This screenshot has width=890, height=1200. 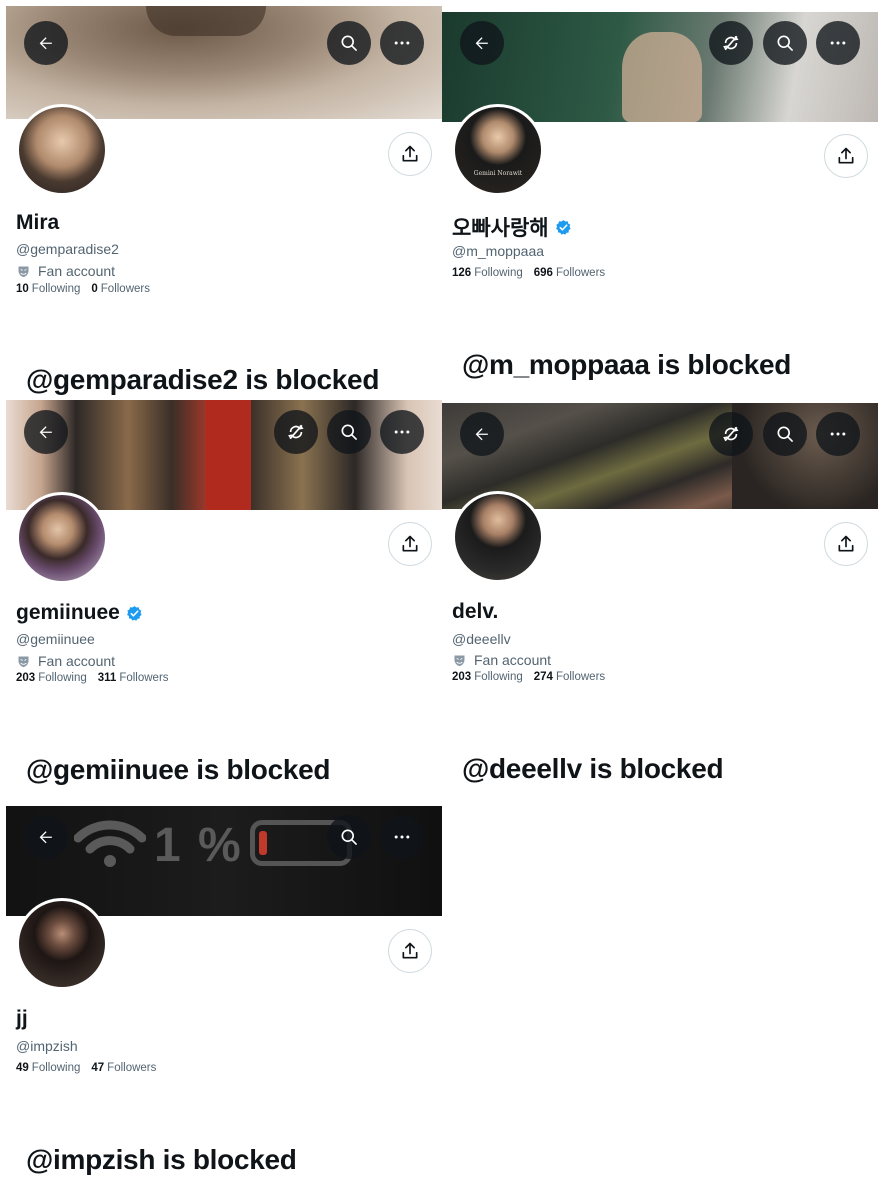 What do you see at coordinates (498, 251) in the screenshot?
I see `handle: @m_moppaaa` at bounding box center [498, 251].